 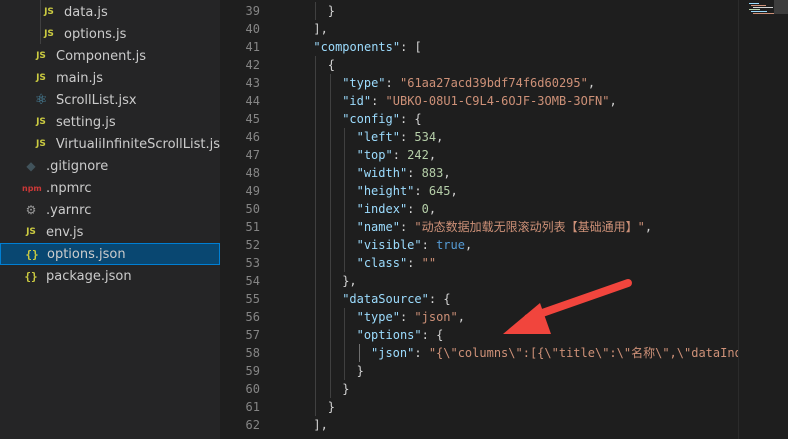 I want to click on code-line: 51 "name": "动态数据加载无限滚动列表【基础通用】",, so click(x=479, y=227).